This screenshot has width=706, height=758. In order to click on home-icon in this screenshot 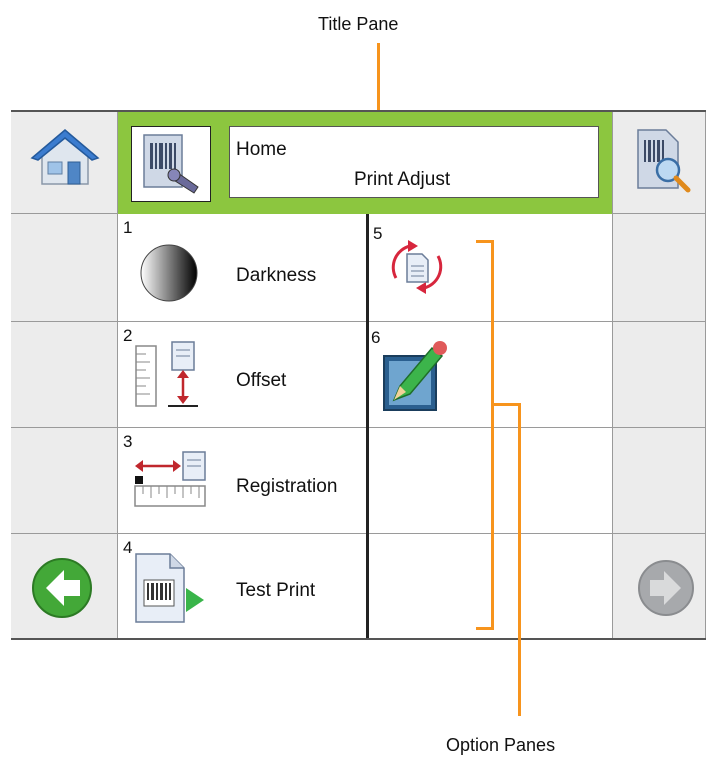, I will do `click(65, 157)`.